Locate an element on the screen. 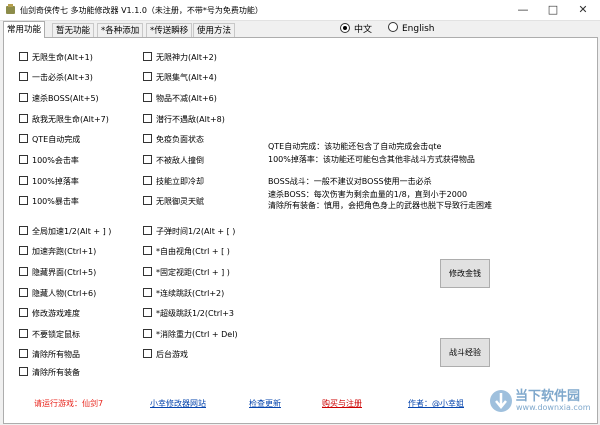 This screenshot has height=425, width=600. check-update-link: 检查更新 is located at coordinates (265, 403).